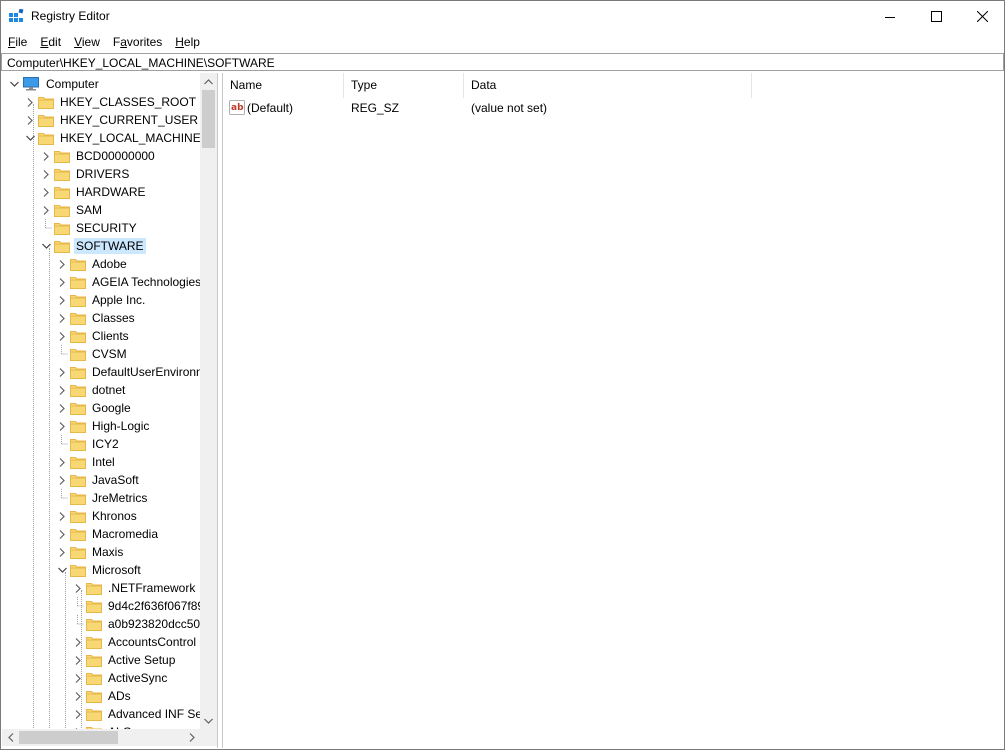 This screenshot has width=1005, height=750. Describe the element at coordinates (608, 85) in the screenshot. I see `column-header-data: Data` at that location.